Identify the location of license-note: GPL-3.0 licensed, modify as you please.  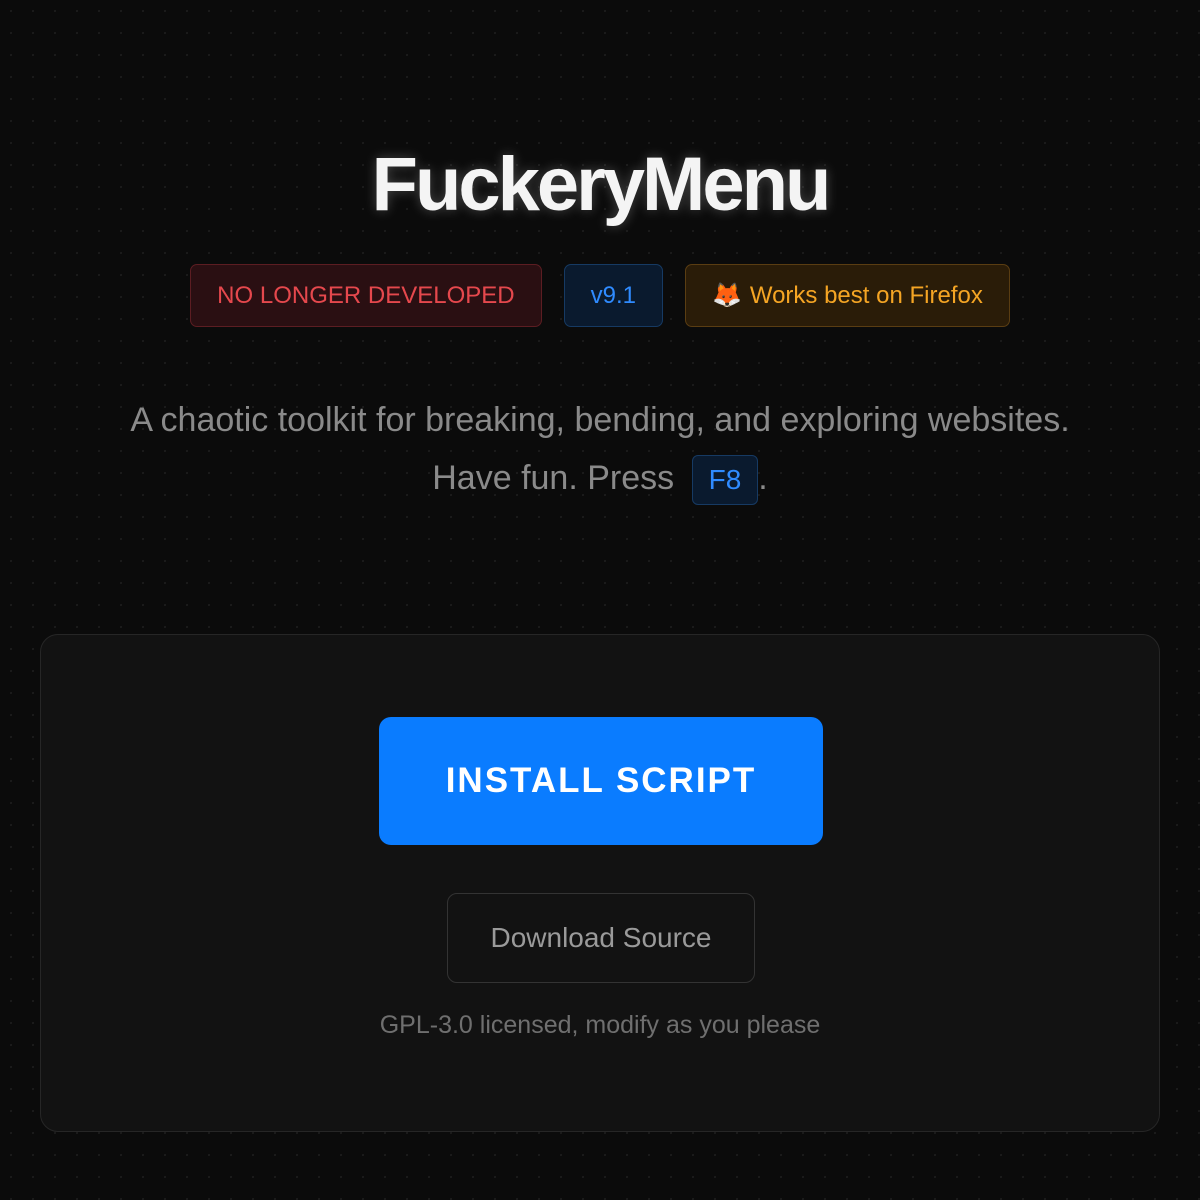
(600, 1025).